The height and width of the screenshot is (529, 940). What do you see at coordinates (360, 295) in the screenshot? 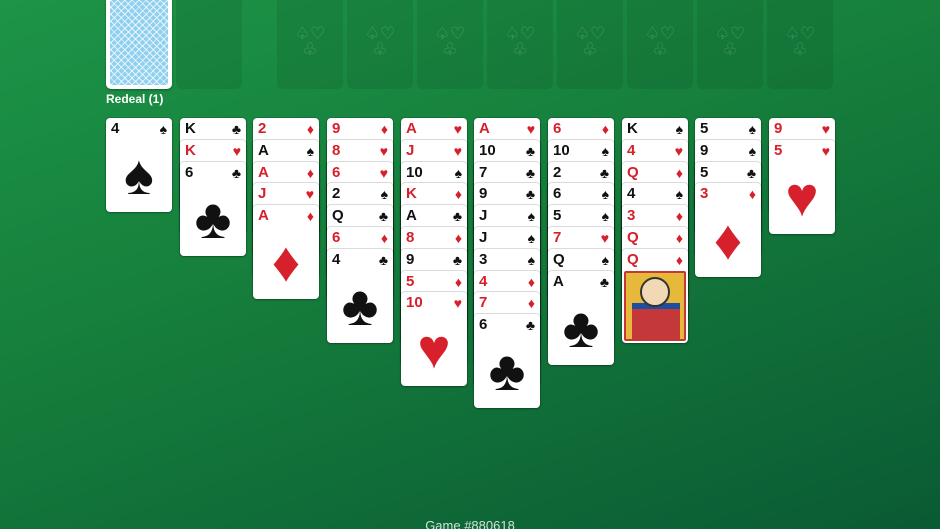
I see `playing-card: 4 ♣ ♣` at bounding box center [360, 295].